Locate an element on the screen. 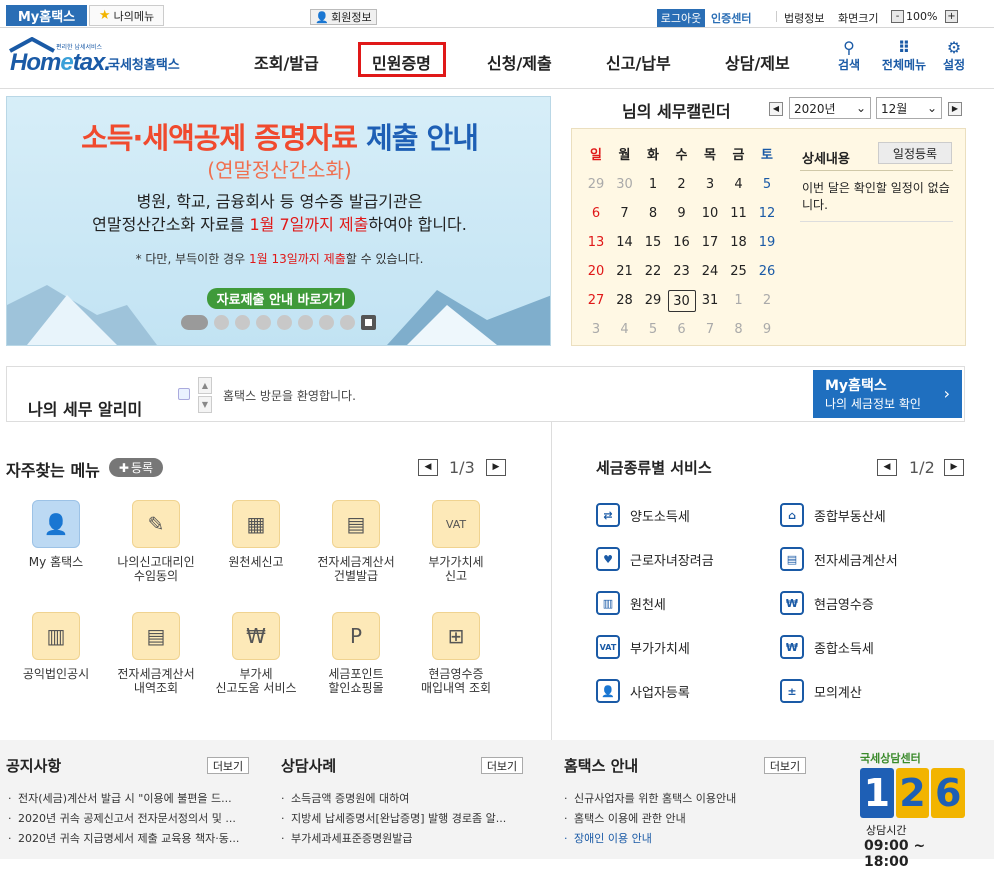 This screenshot has height=870, width=994. gnb-consult: 상담/제보 is located at coordinates (757, 62).